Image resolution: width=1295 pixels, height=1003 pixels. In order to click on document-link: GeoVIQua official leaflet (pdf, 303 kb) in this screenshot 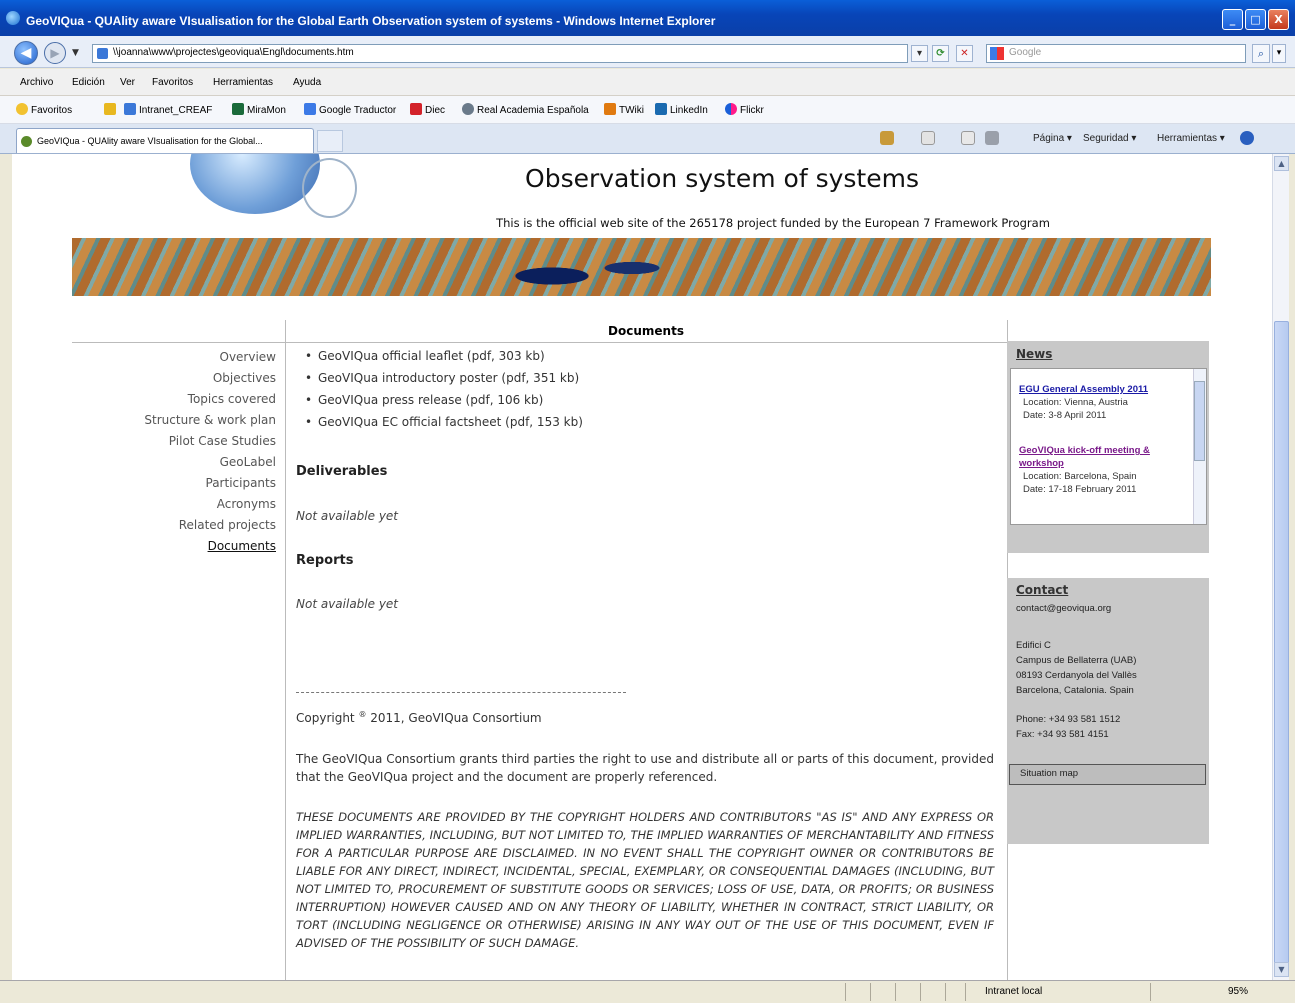, I will do `click(646, 357)`.